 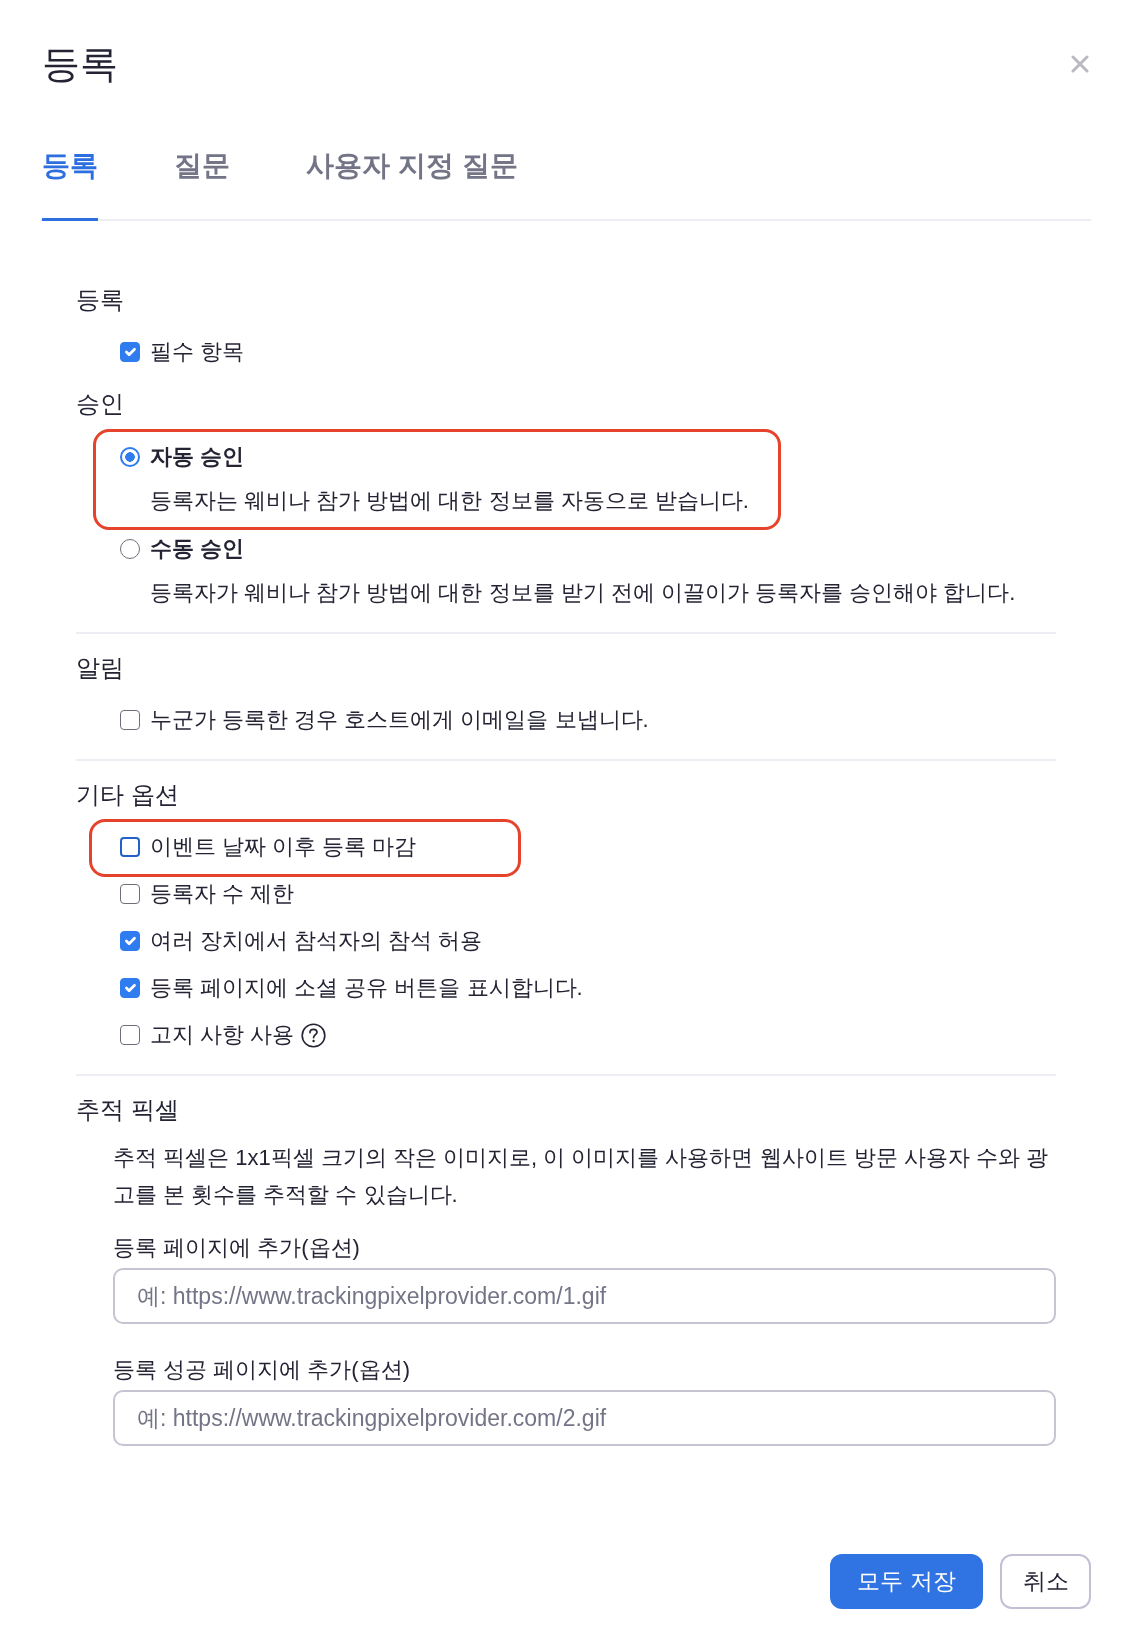 What do you see at coordinates (1045, 1581) in the screenshot?
I see `cancel-button: 취소` at bounding box center [1045, 1581].